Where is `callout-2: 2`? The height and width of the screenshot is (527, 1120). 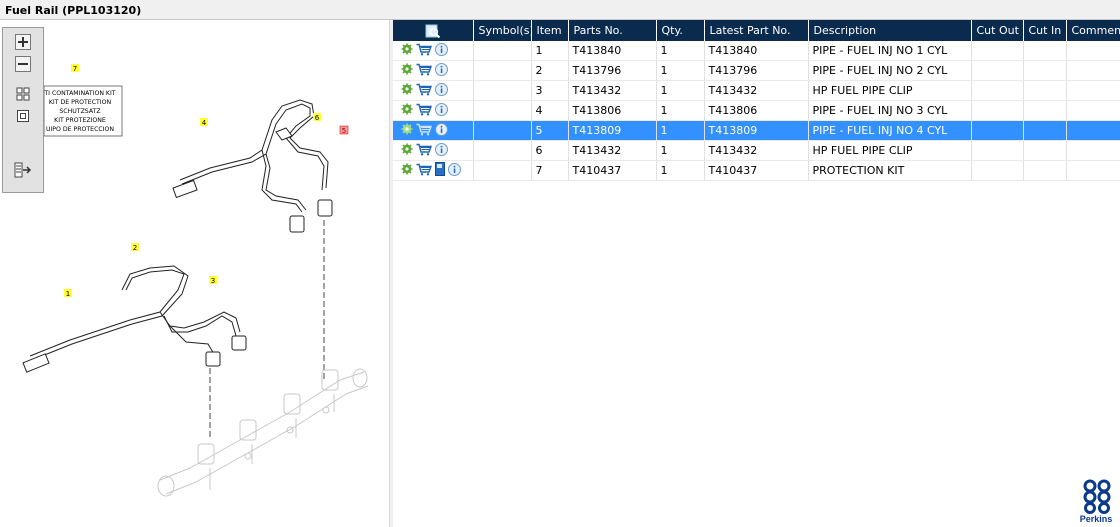
callout-2: 2 is located at coordinates (135, 247).